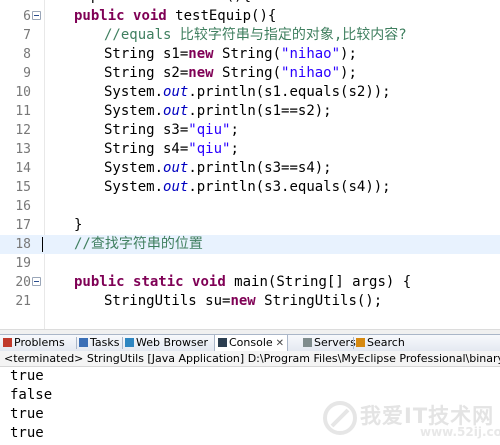 The width and height of the screenshot is (500, 445). Describe the element at coordinates (380, 343) in the screenshot. I see `tab-search: Search` at that location.